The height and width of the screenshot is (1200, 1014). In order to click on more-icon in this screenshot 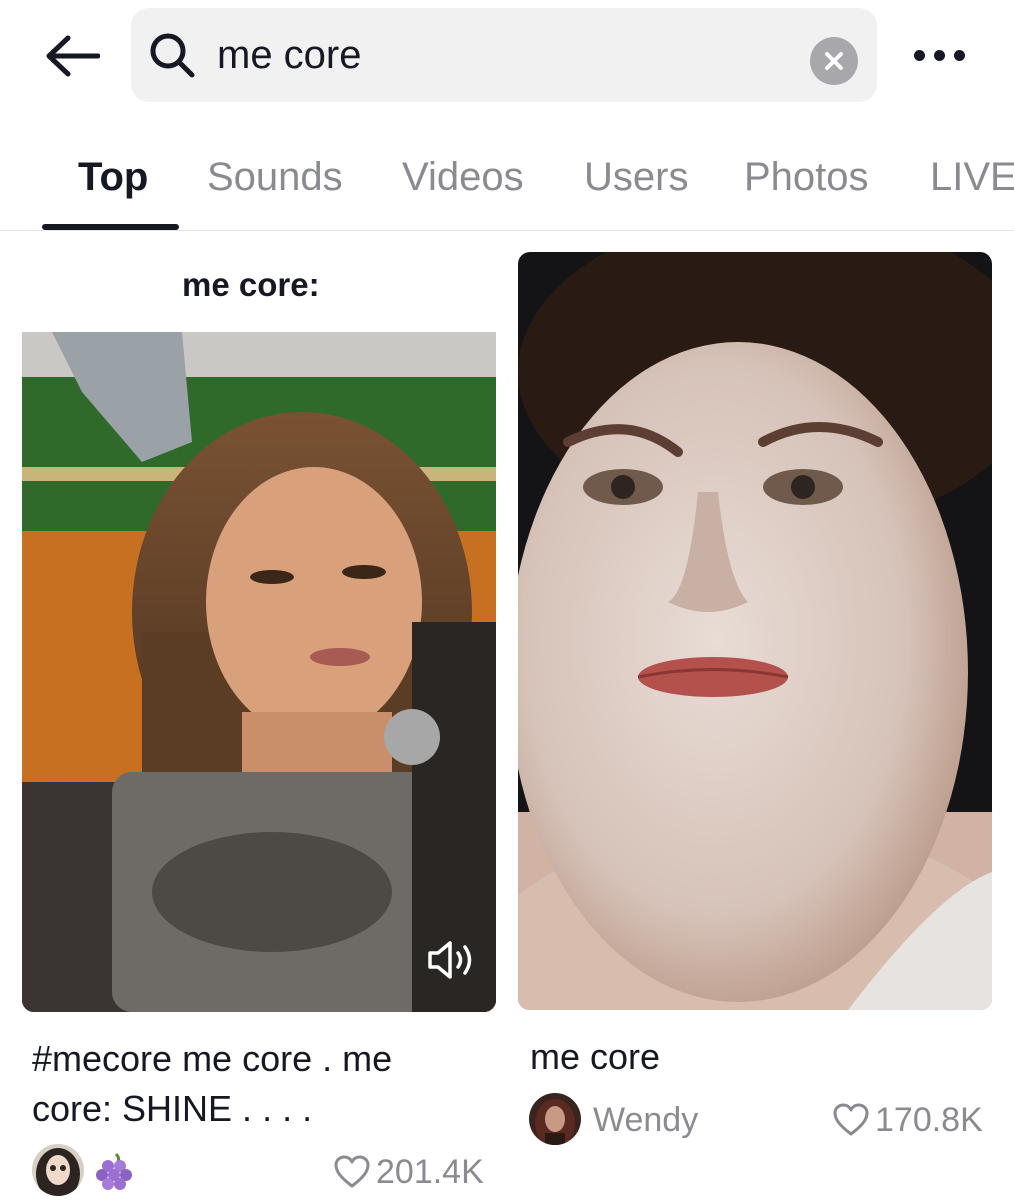, I will do `click(919, 55)`.